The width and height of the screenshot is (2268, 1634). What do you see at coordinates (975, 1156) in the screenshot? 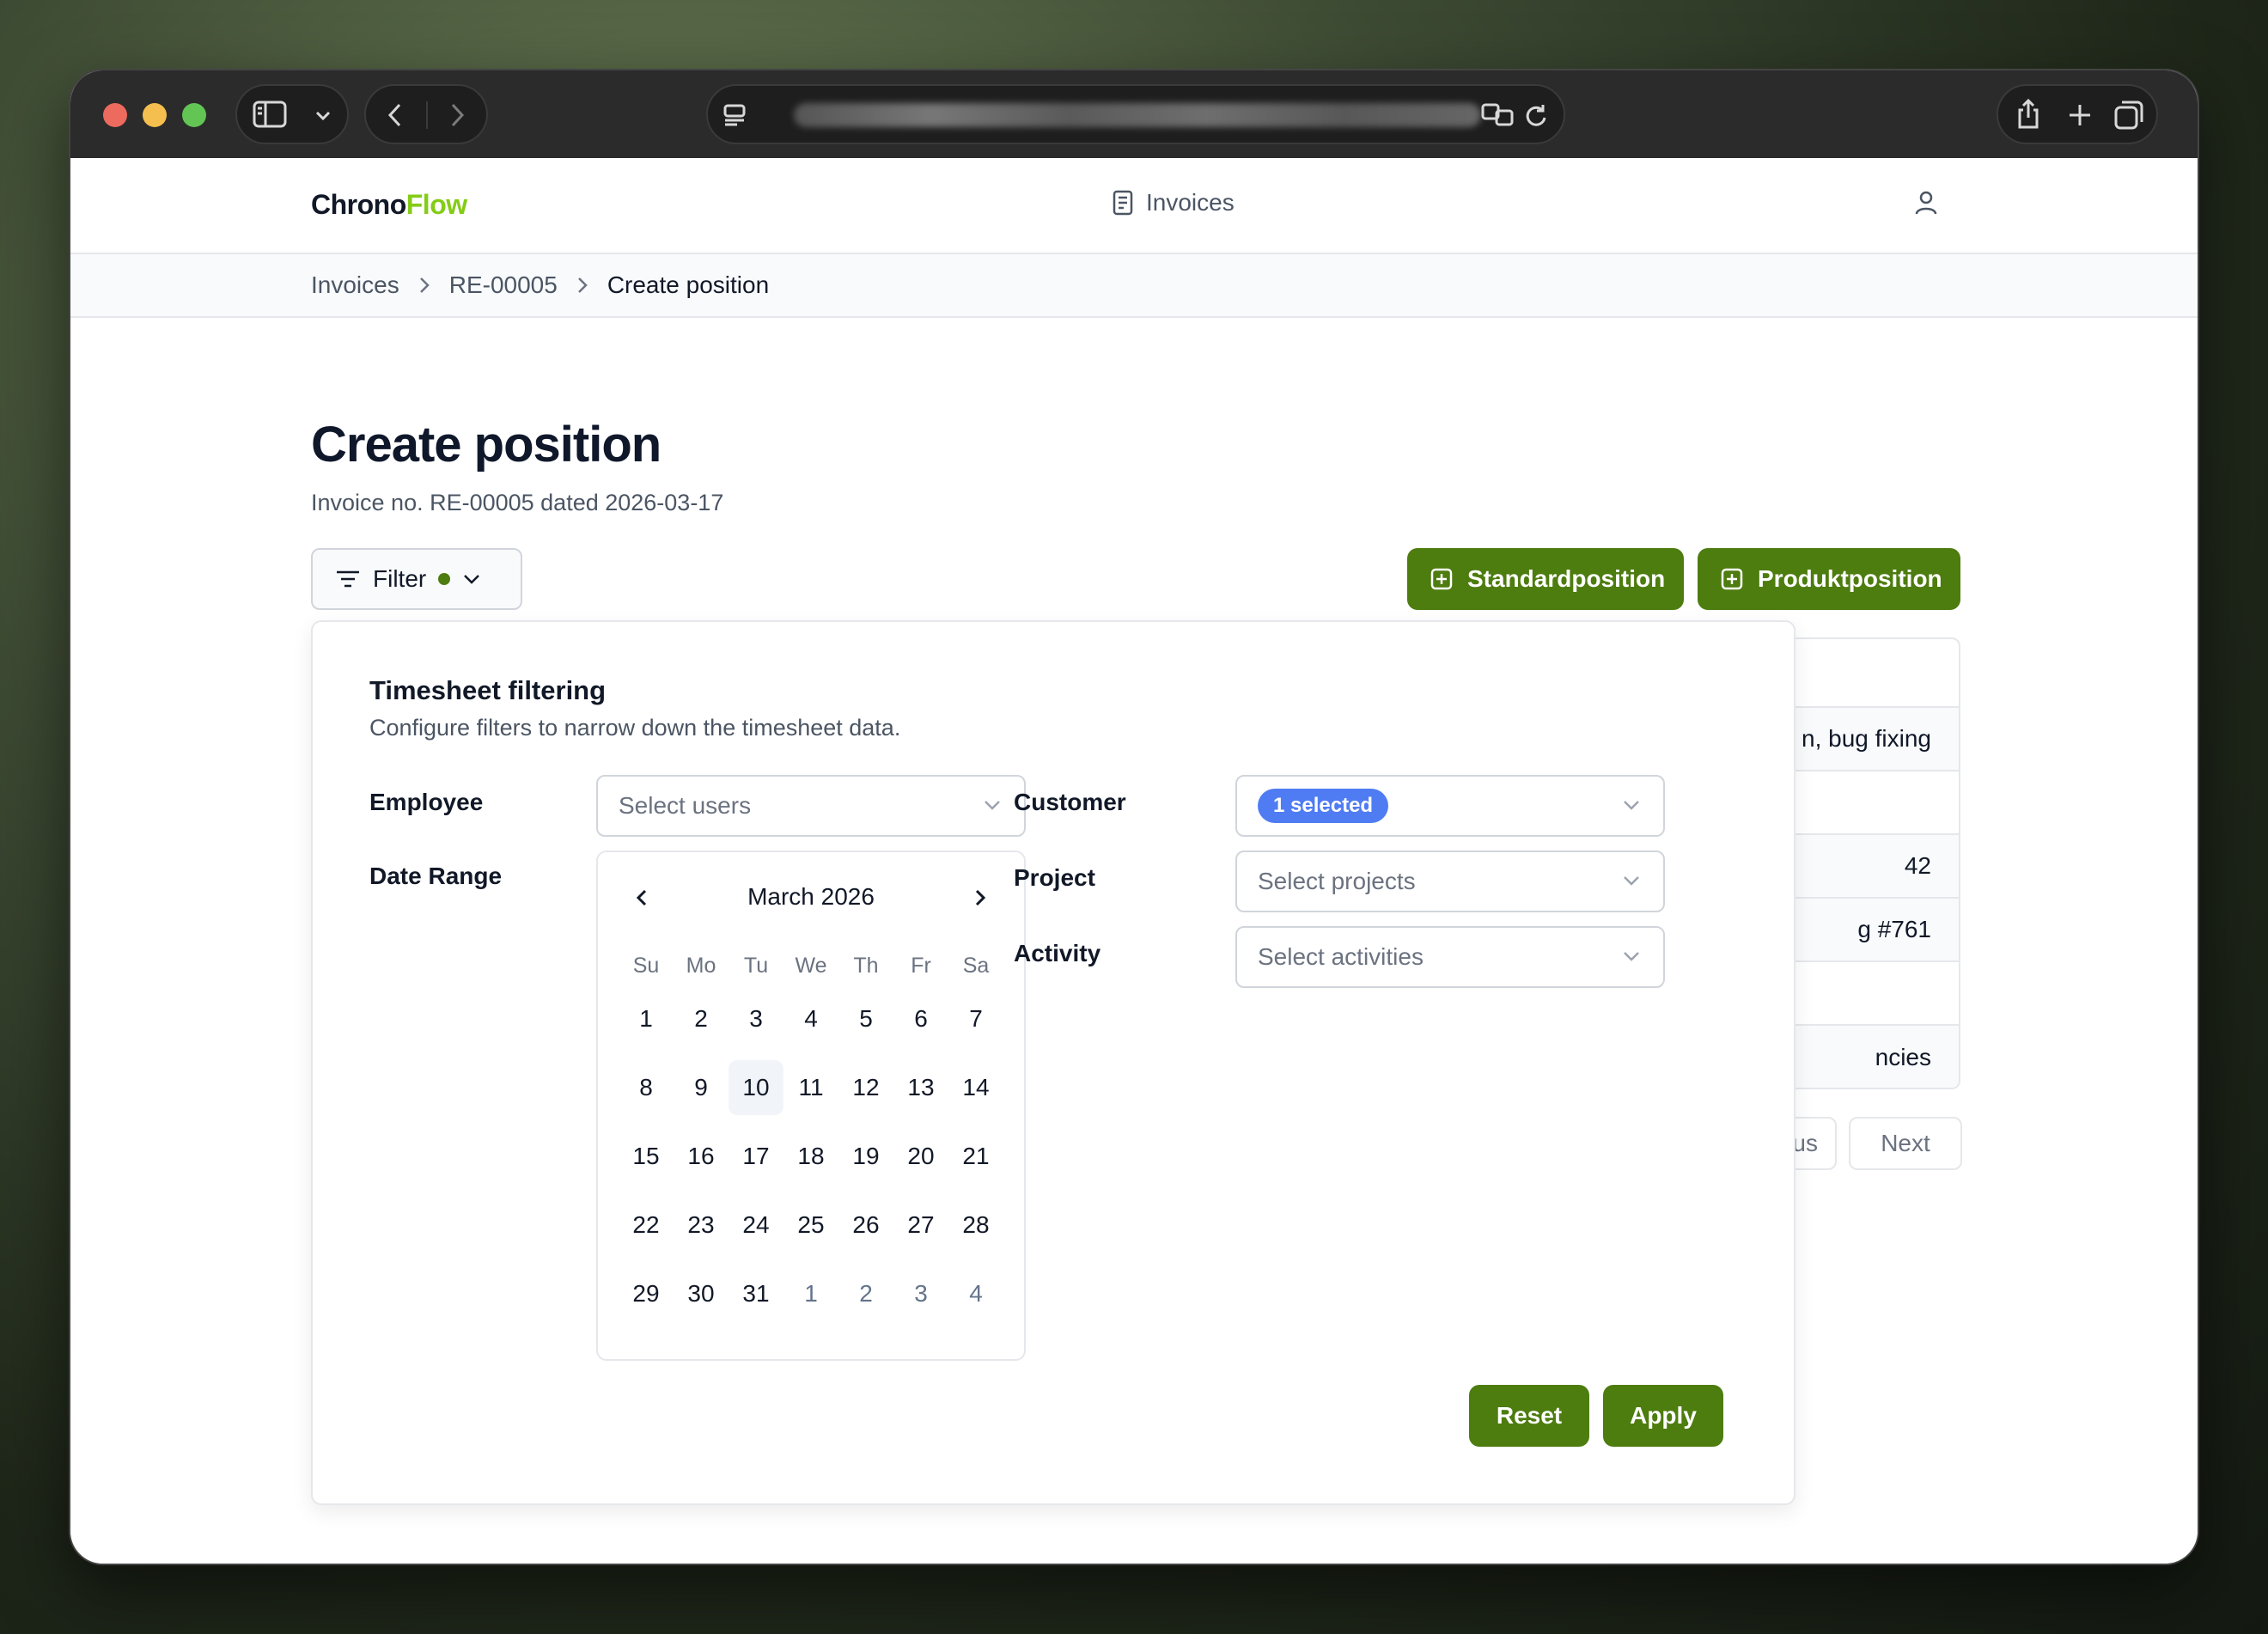
I see `calendar-day: 21` at bounding box center [975, 1156].